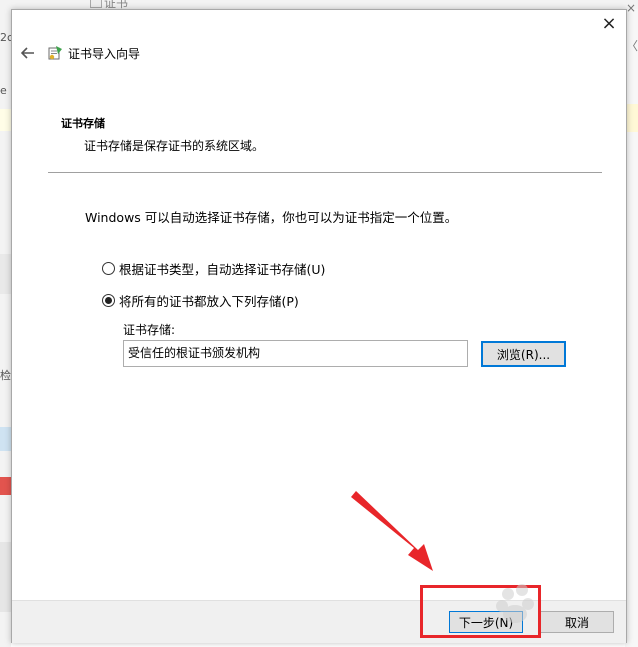 Image resolution: width=638 pixels, height=647 pixels. Describe the element at coordinates (222, 269) in the screenshot. I see `radio-label: 根据证书类型，自动选择证书存储(U)` at that location.